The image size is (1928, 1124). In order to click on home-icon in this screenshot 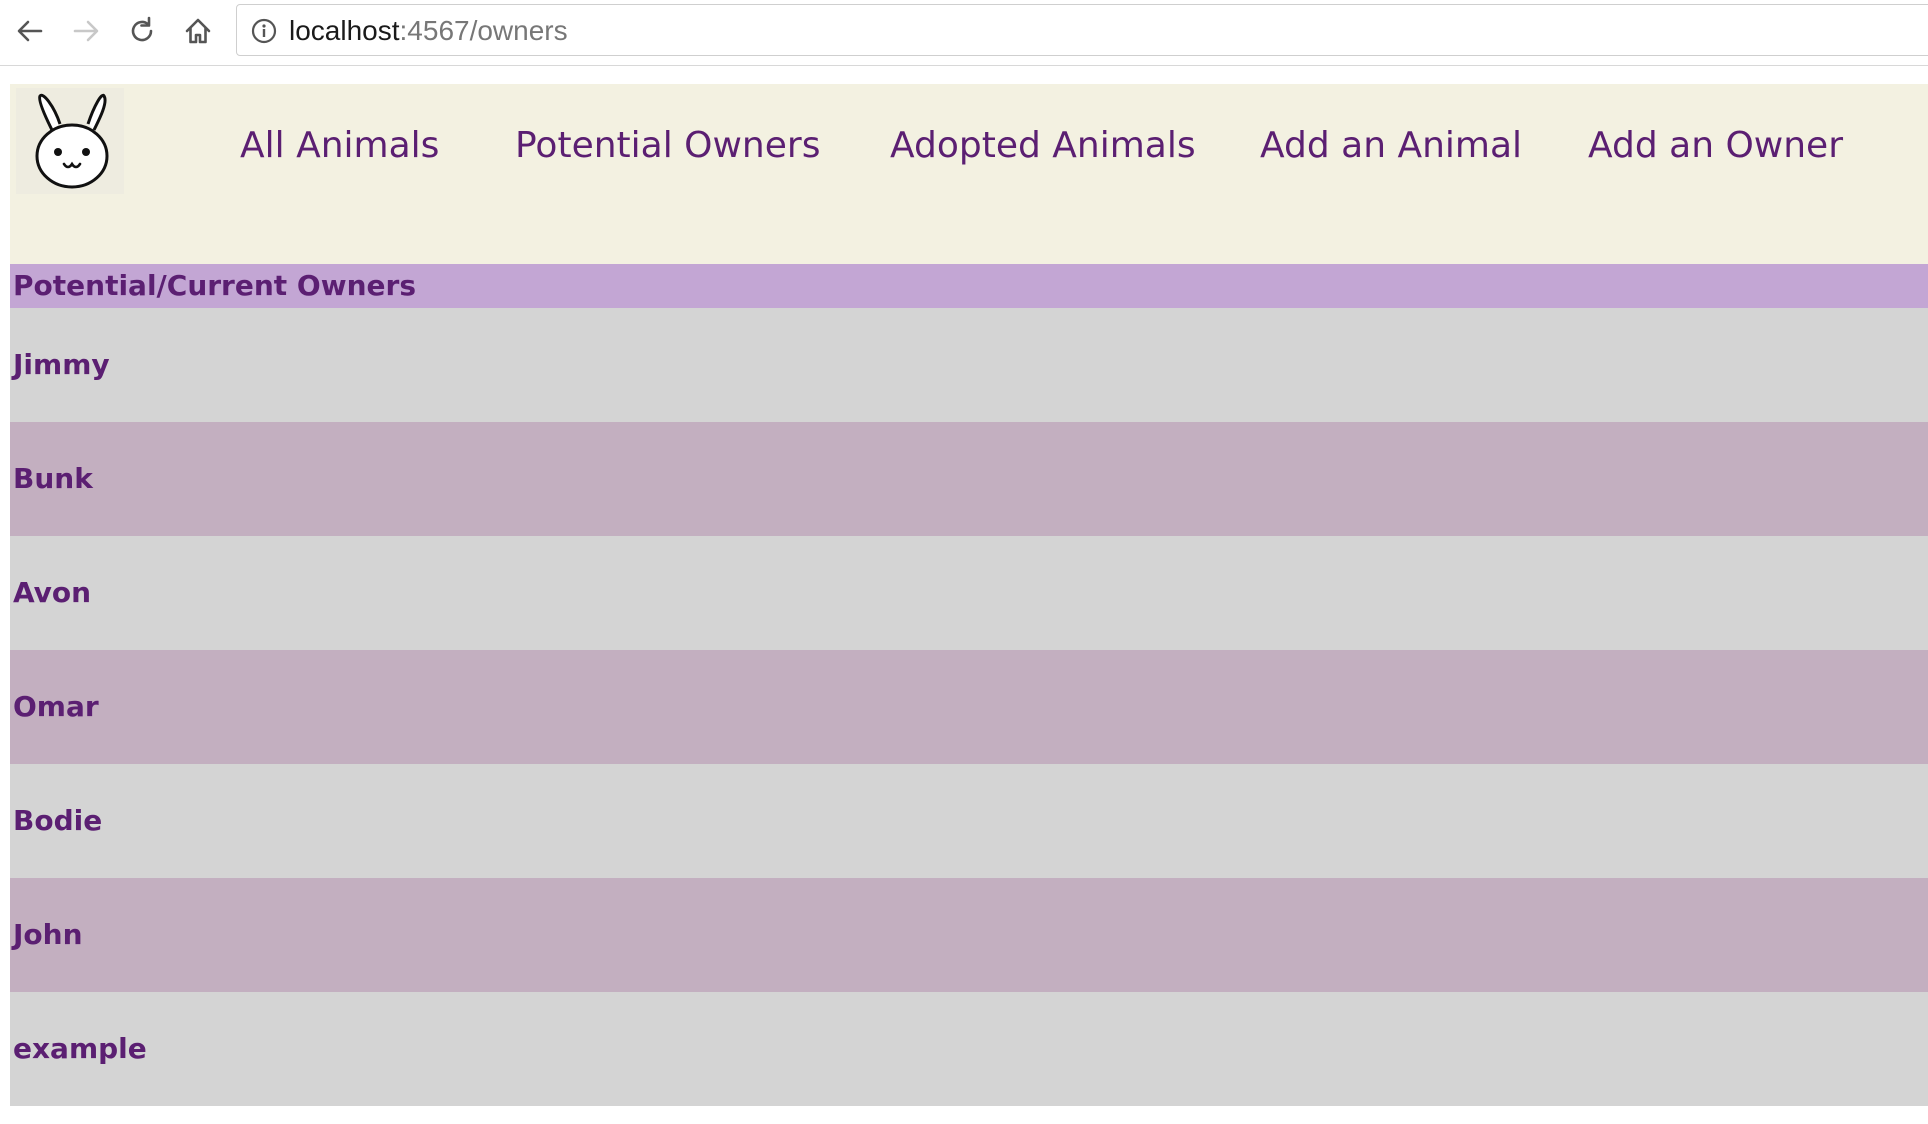, I will do `click(198, 31)`.